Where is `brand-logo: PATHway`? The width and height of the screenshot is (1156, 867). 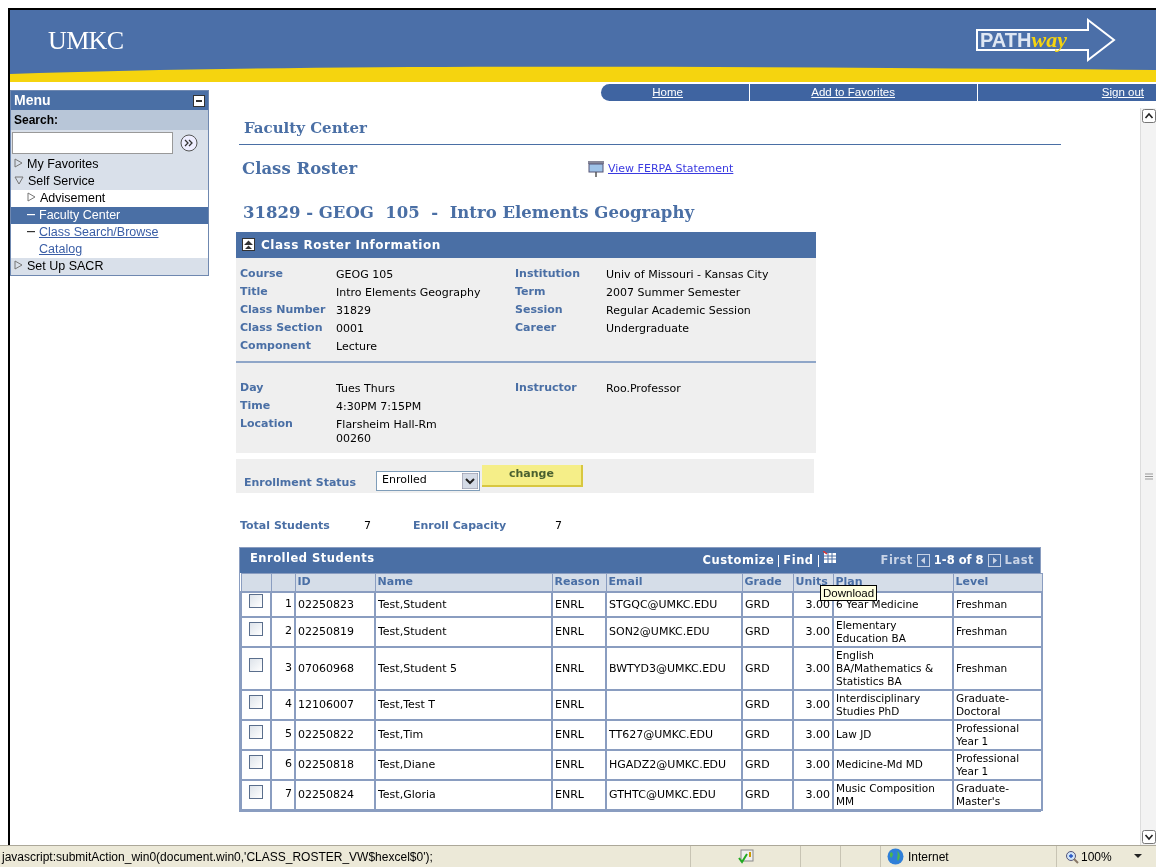 brand-logo: PATHway is located at coordinates (1046, 40).